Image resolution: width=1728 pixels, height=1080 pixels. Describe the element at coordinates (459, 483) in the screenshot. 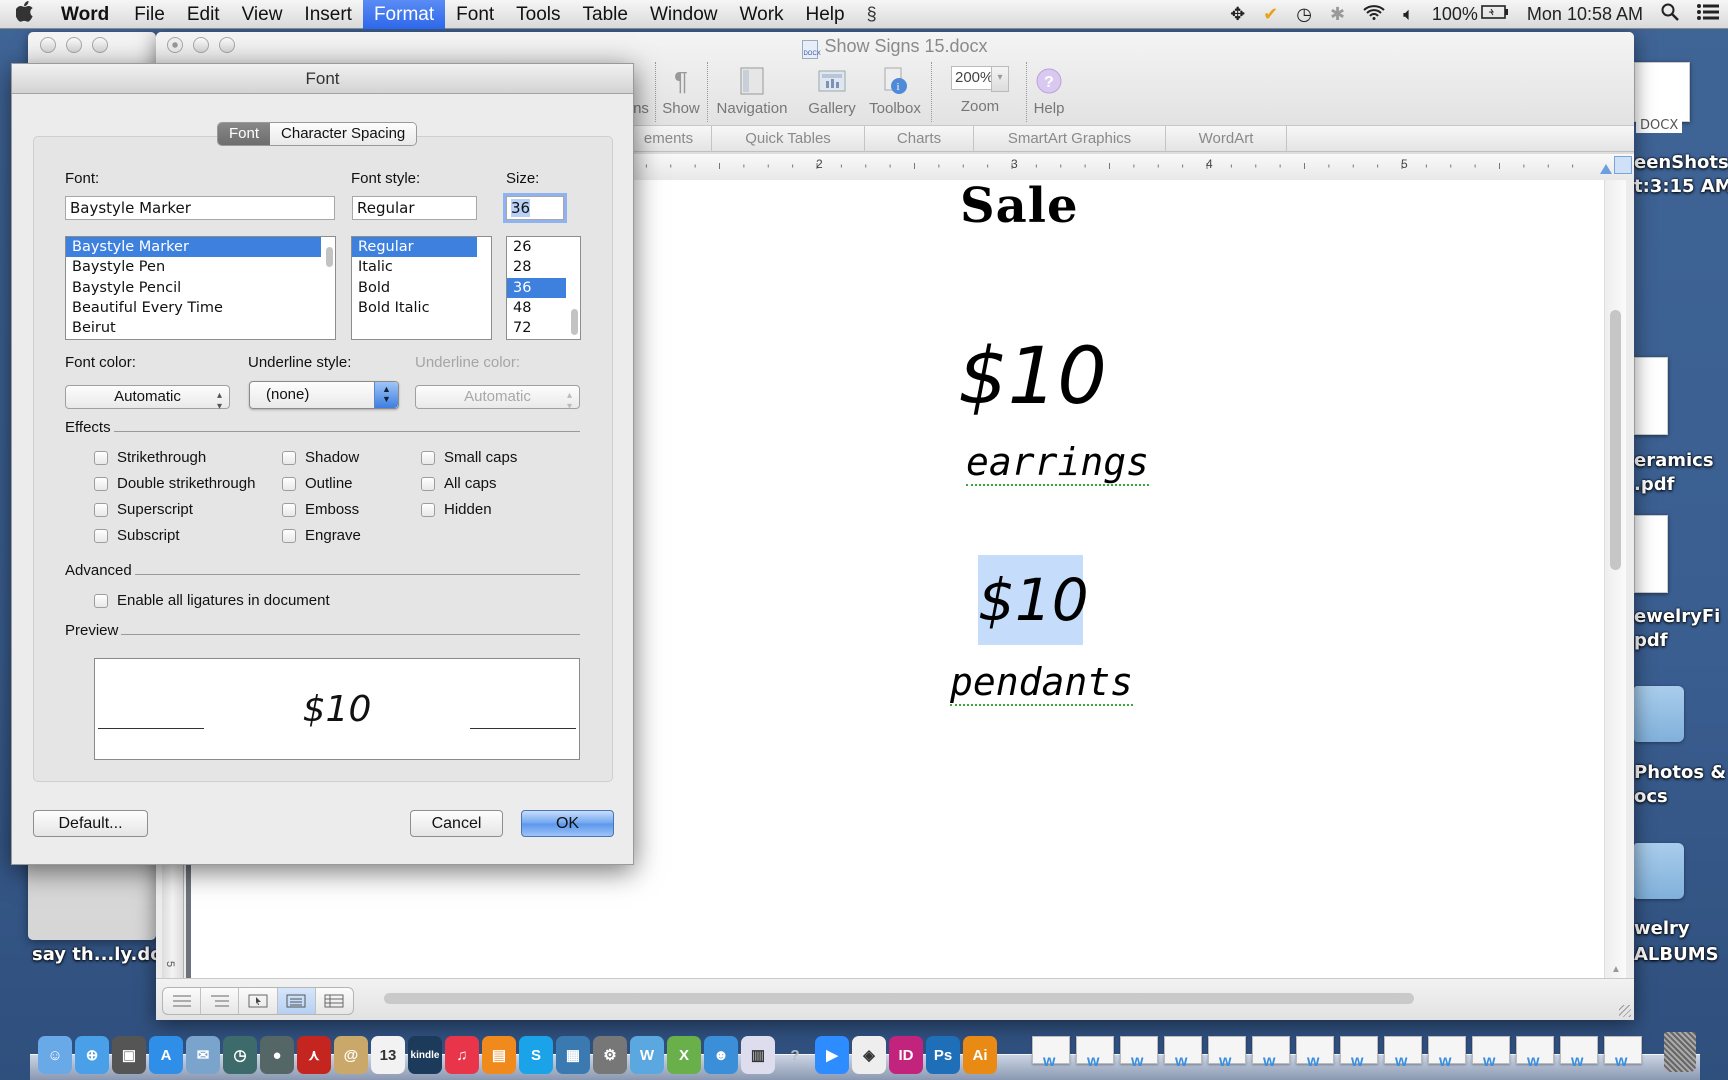

I see `all-caps-checkbox: All caps` at that location.